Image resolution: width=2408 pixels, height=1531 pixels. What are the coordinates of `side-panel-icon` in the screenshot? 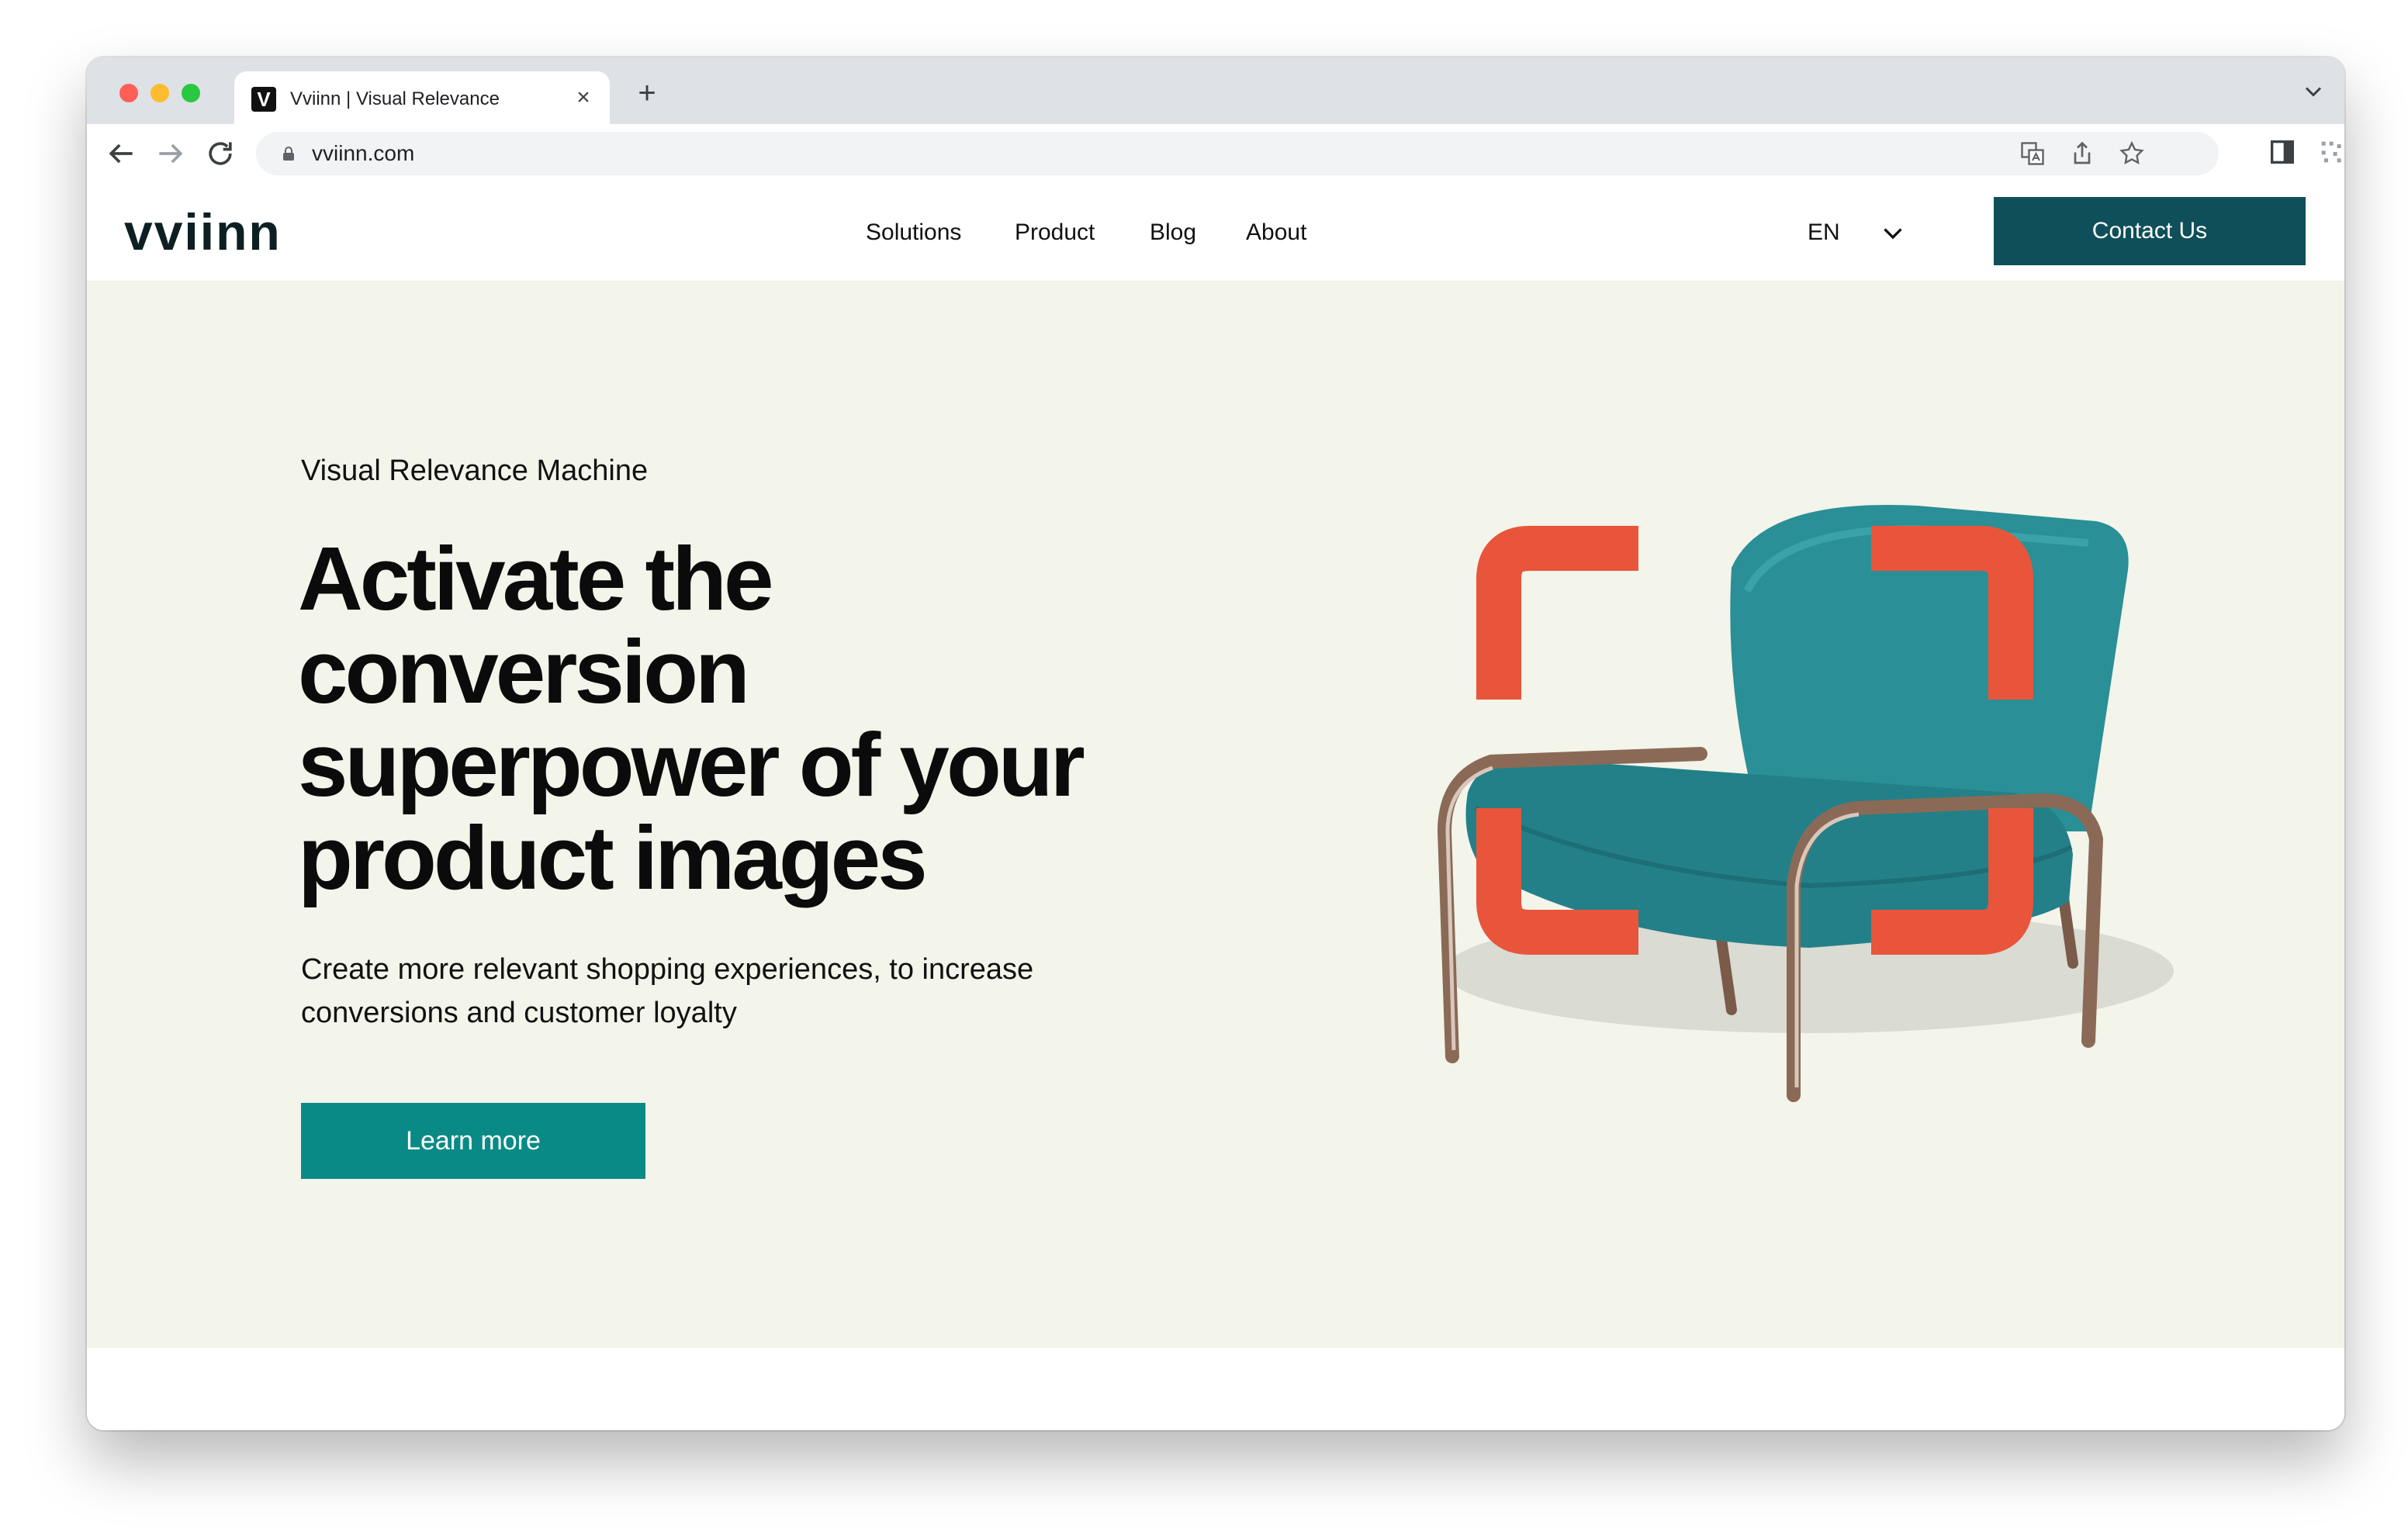 It's located at (2282, 152).